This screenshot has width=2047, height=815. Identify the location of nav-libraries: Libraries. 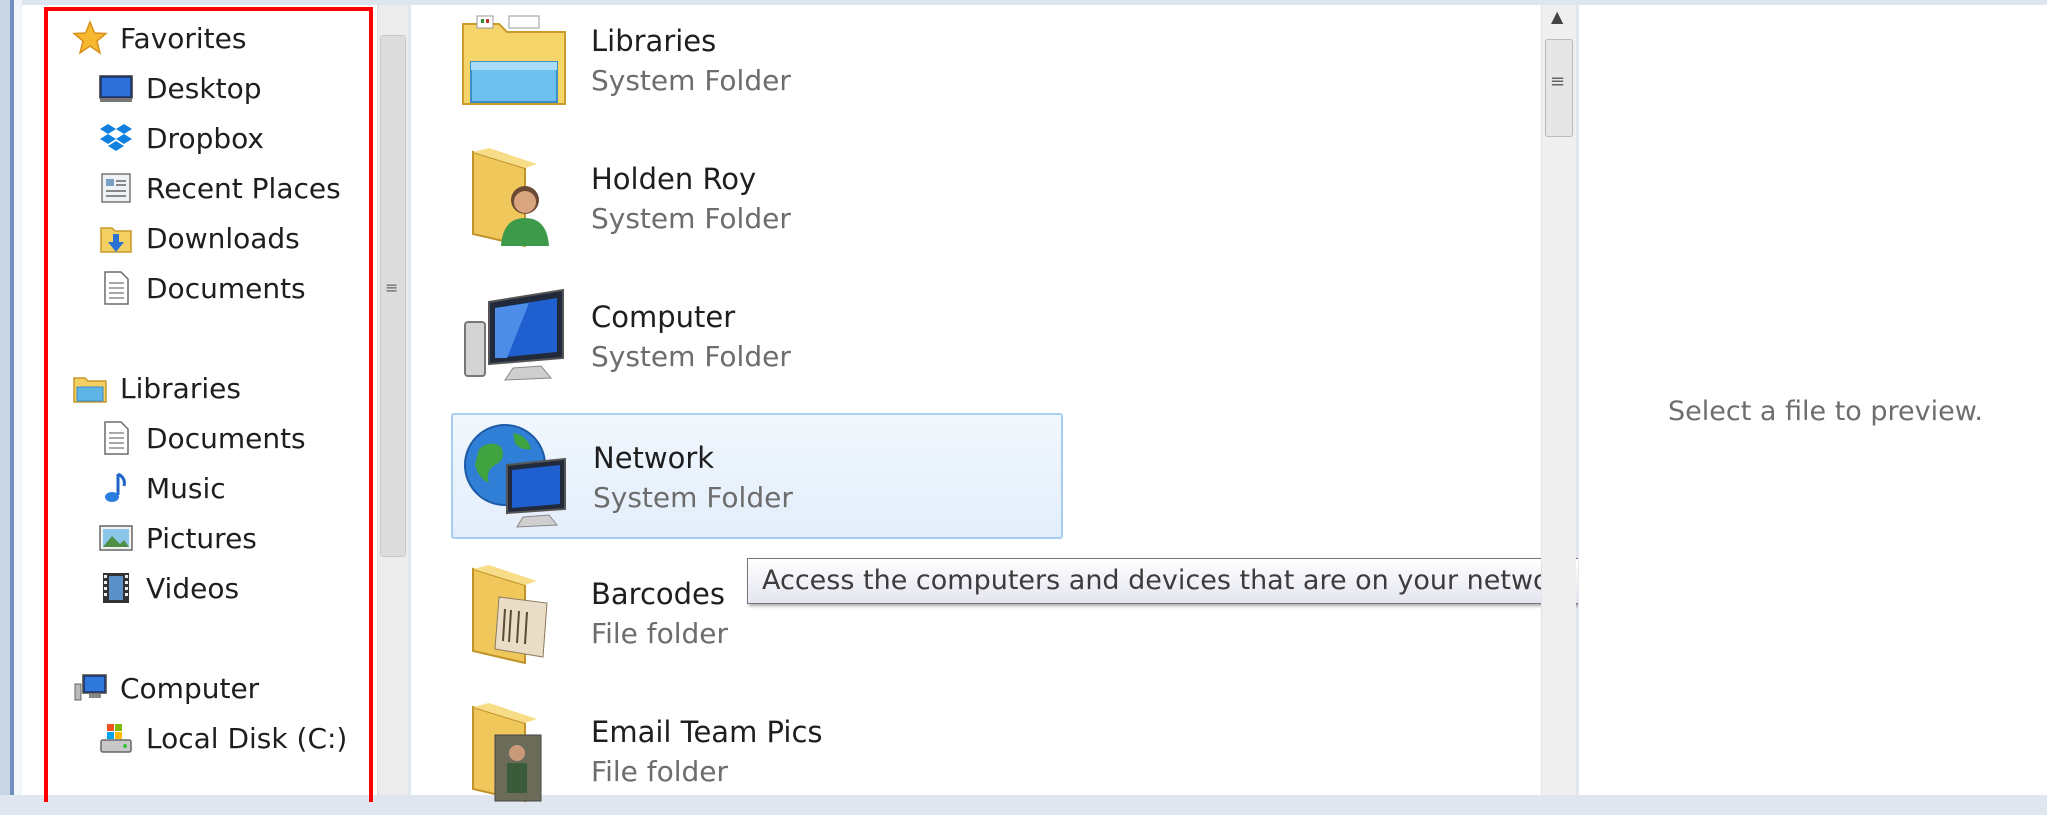
(156, 388).